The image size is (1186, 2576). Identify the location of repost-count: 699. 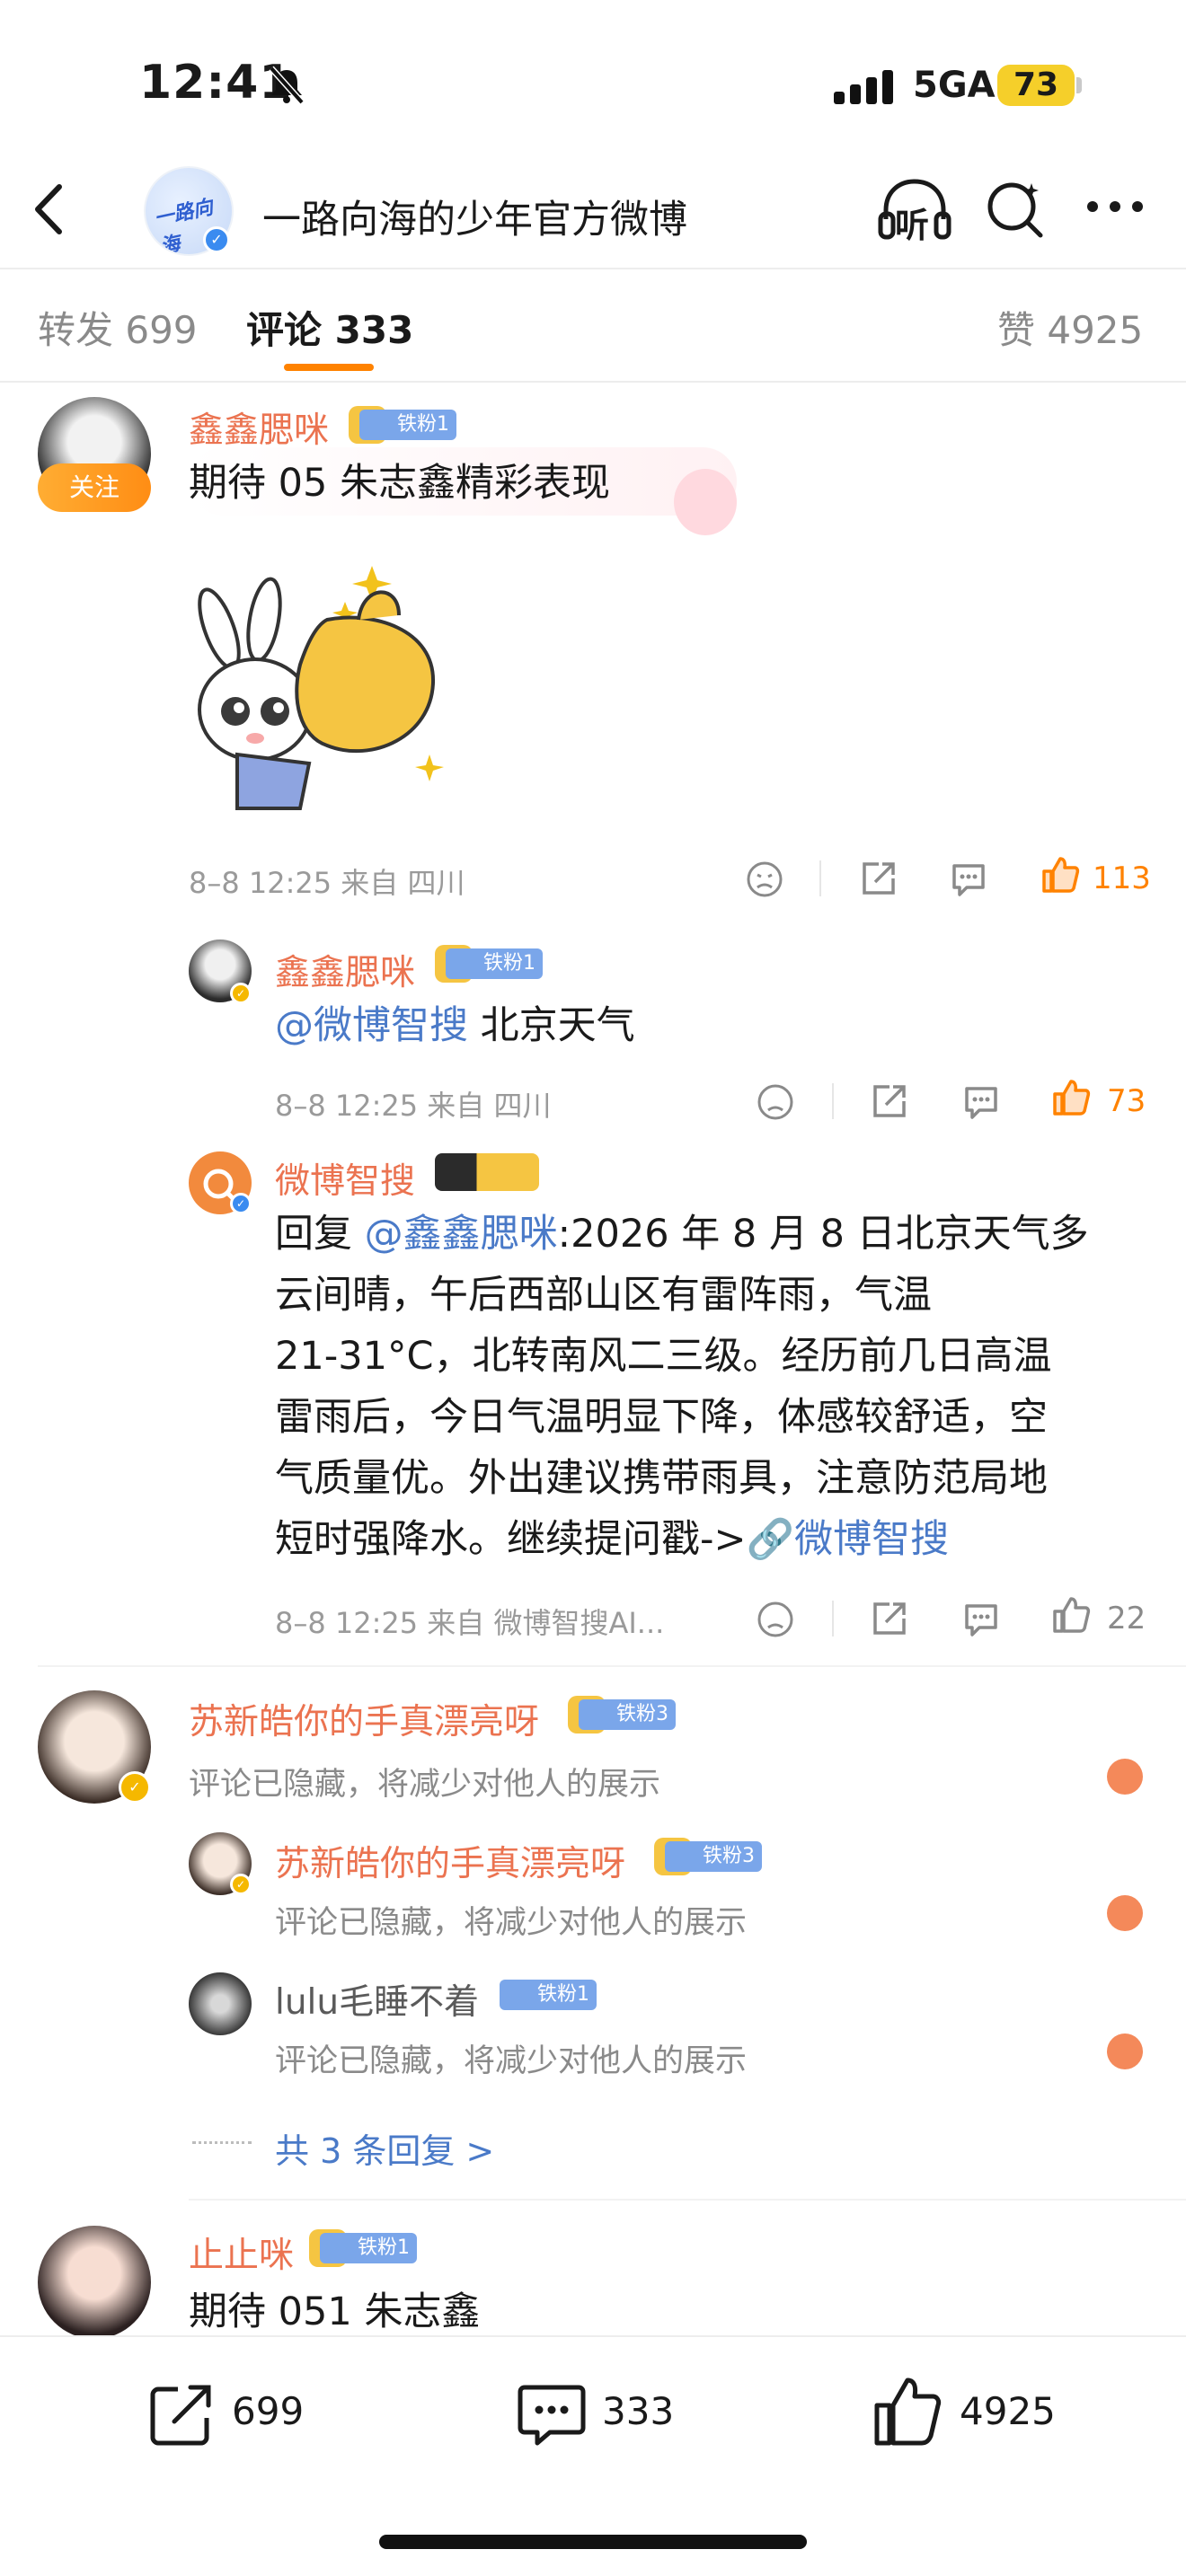
(268, 2411).